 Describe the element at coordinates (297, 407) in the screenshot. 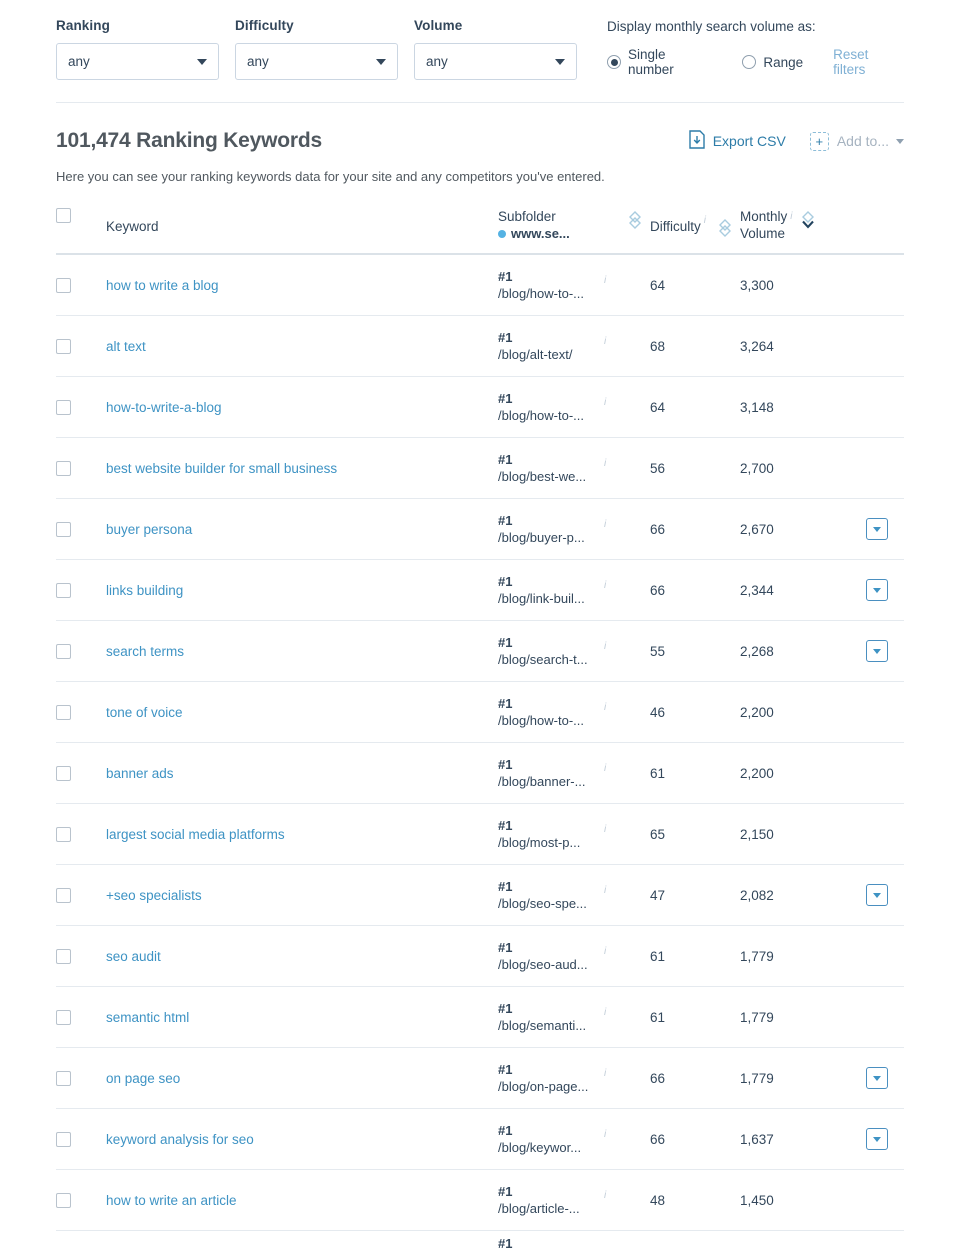

I see `keyword-link: how-to-write-a-blog` at that location.